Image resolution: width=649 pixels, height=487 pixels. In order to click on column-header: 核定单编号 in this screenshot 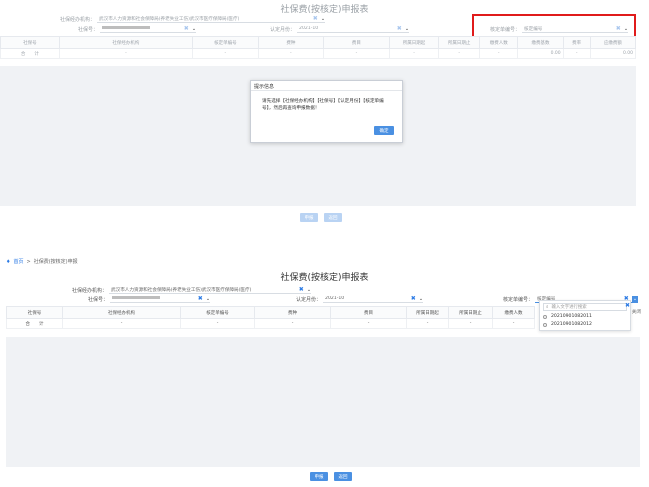, I will do `click(217, 312)`.